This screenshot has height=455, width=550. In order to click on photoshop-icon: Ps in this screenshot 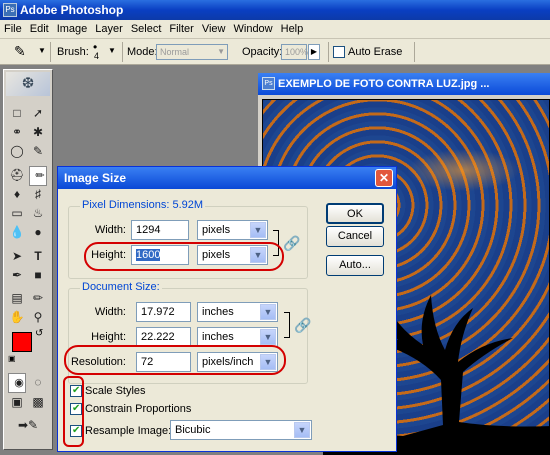, I will do `click(10, 10)`.